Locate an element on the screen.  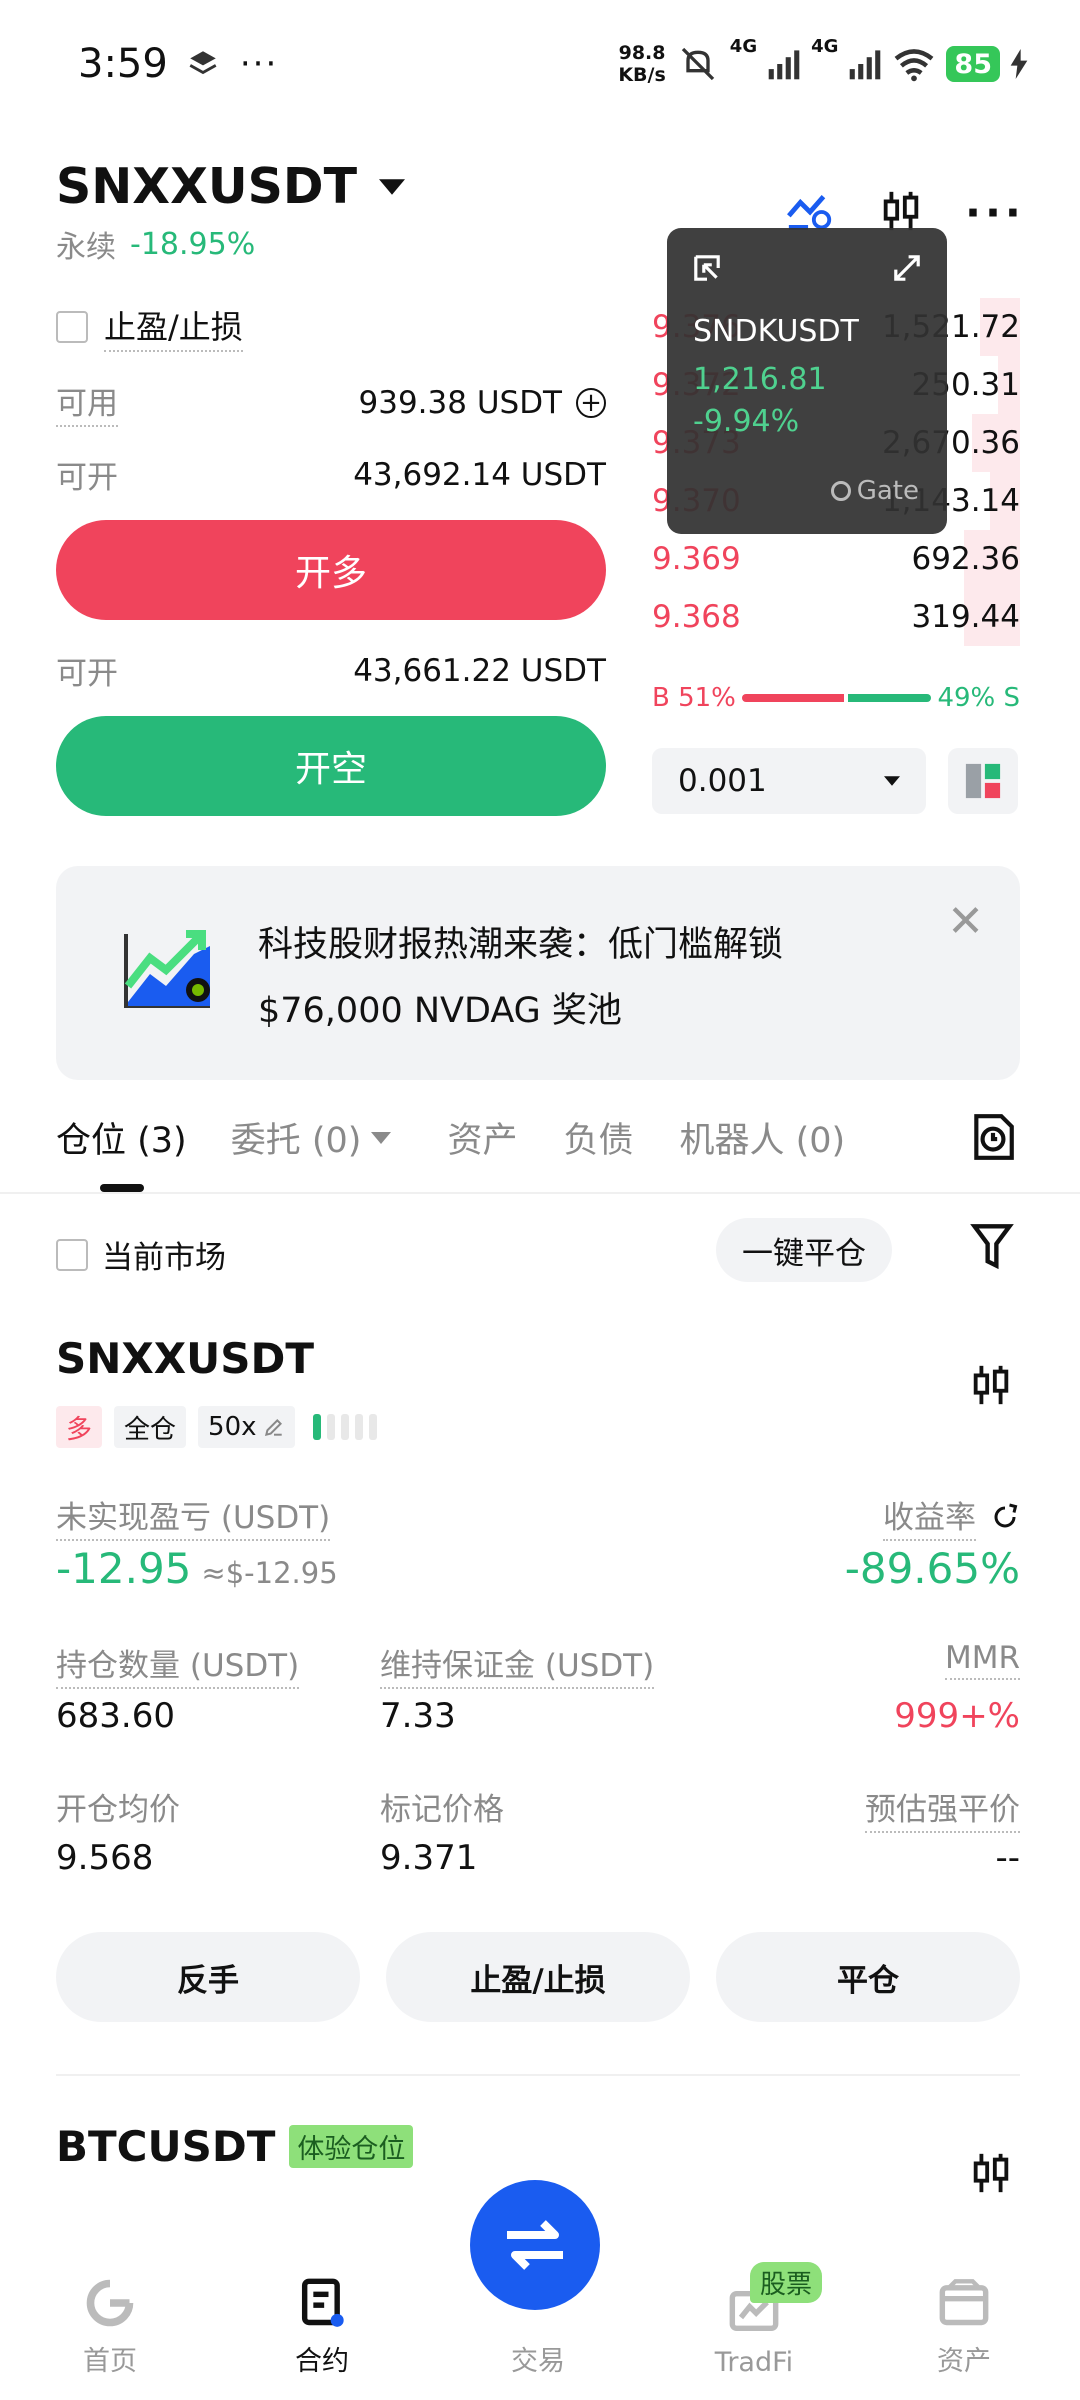
current-market-filter: 当前市场 is located at coordinates (141, 1254).